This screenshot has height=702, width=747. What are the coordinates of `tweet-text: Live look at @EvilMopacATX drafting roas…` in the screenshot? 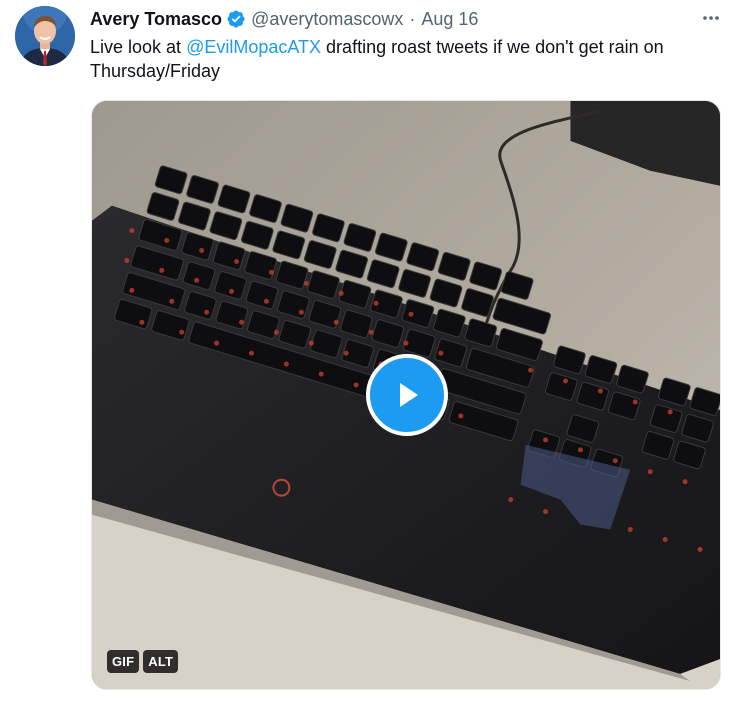 It's located at (410, 59).